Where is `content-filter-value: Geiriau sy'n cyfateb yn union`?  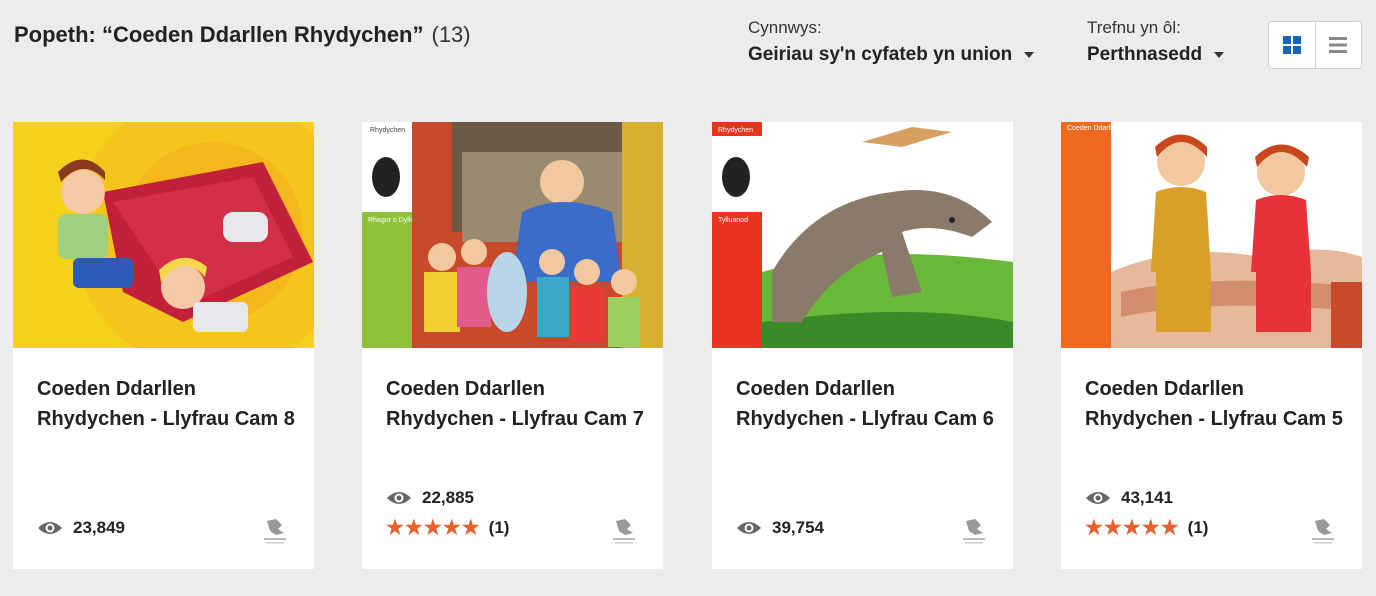 content-filter-value: Geiriau sy'n cyfateb yn union is located at coordinates (880, 54).